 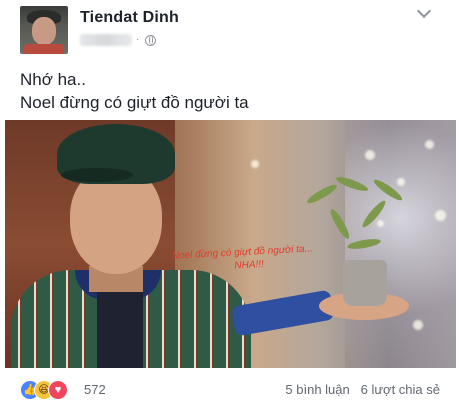 I want to click on photo-plant-pot, so click(x=365, y=283).